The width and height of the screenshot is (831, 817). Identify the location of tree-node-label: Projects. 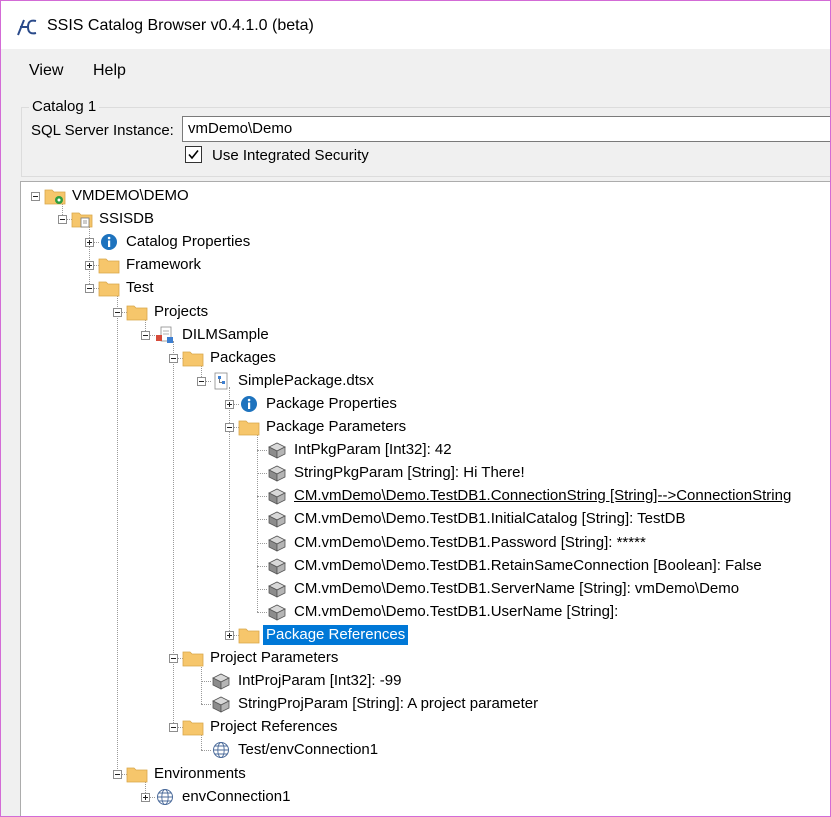
(181, 312).